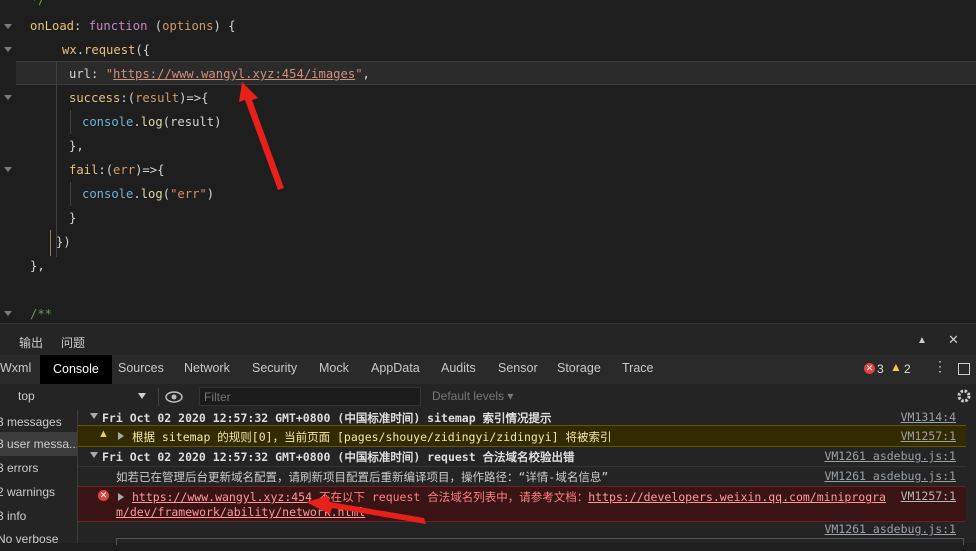 The height and width of the screenshot is (551, 976). What do you see at coordinates (192, 122) in the screenshot?
I see `code-token: (result)` at bounding box center [192, 122].